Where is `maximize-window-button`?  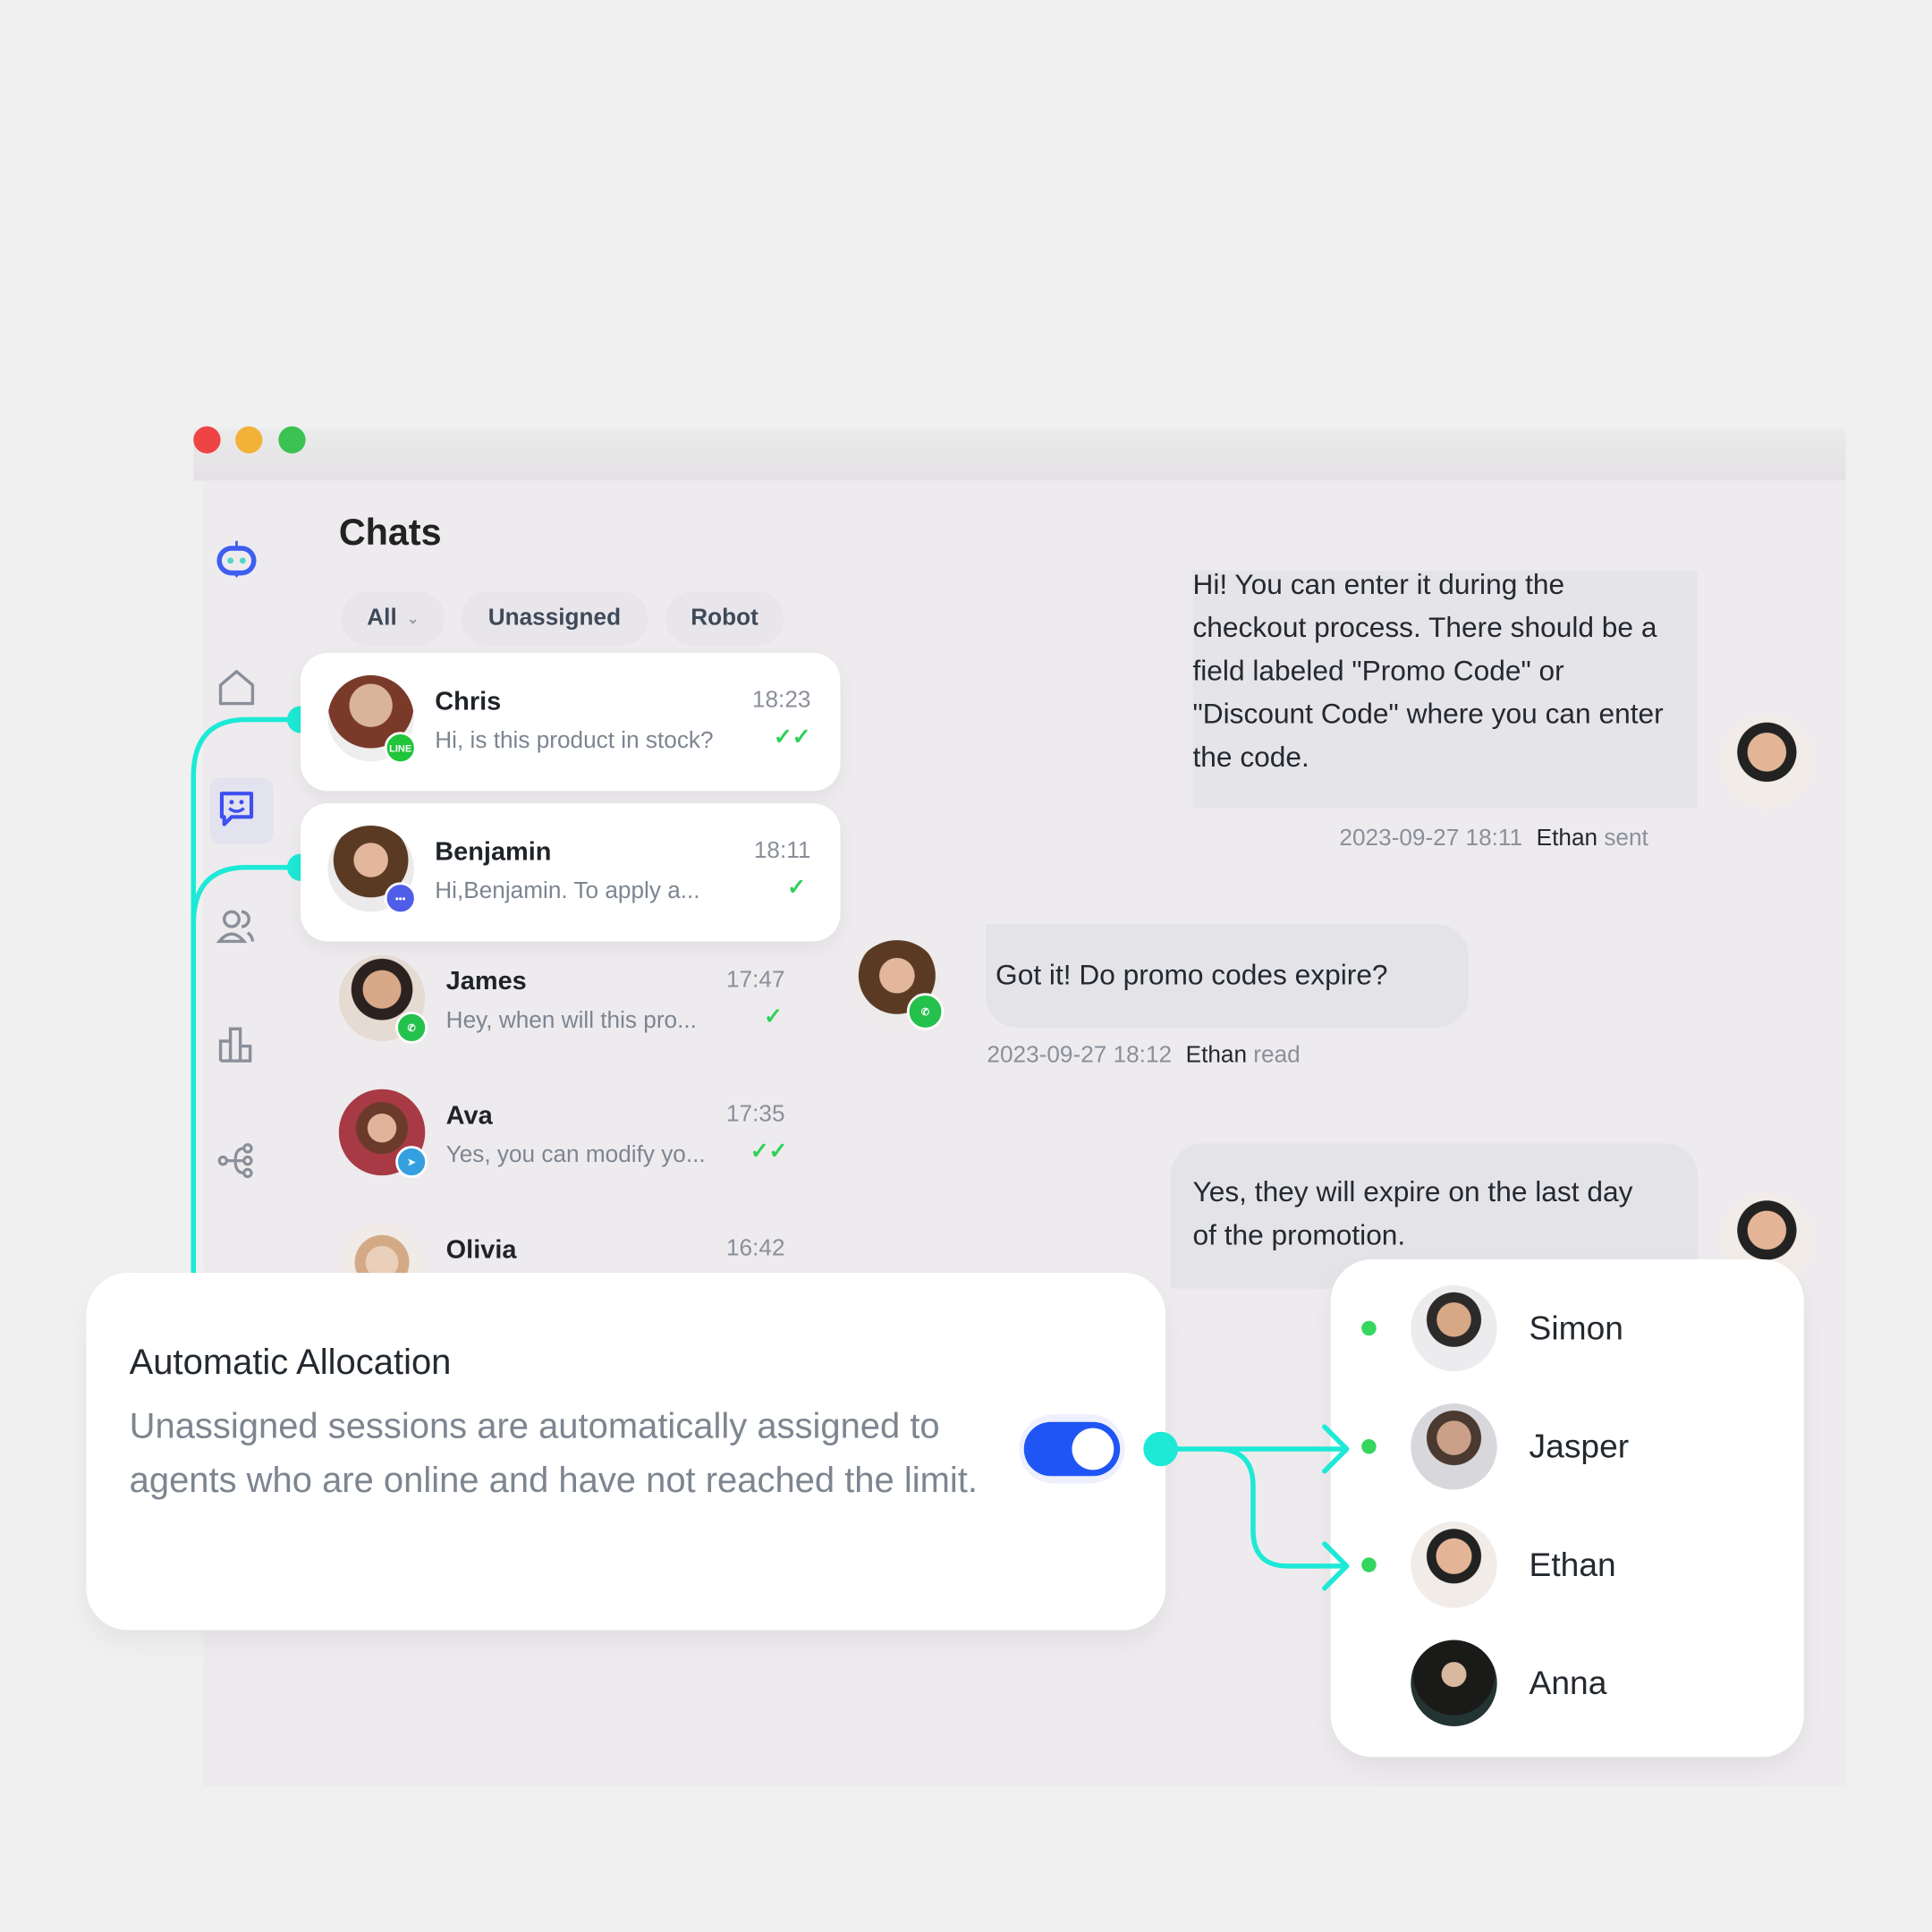 maximize-window-button is located at coordinates (292, 439).